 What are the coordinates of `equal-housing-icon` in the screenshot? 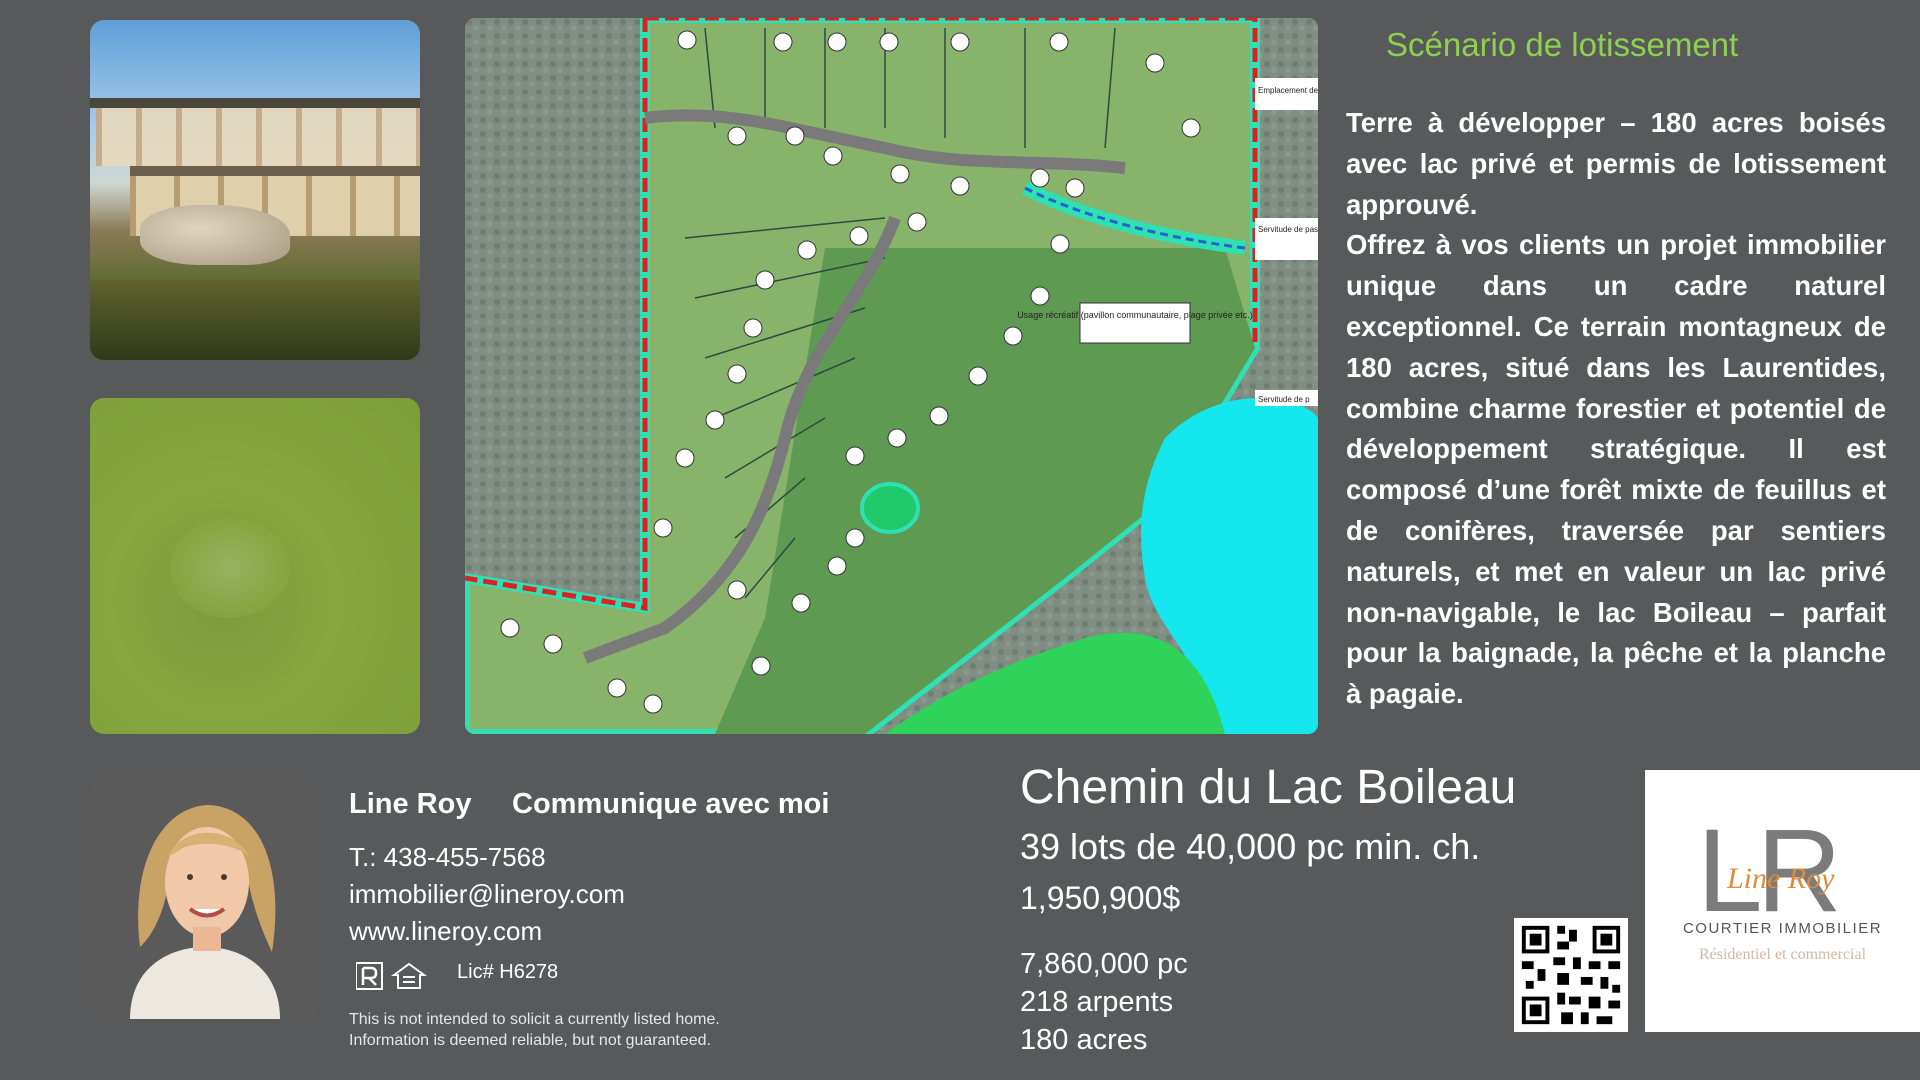 It's located at (409, 975).